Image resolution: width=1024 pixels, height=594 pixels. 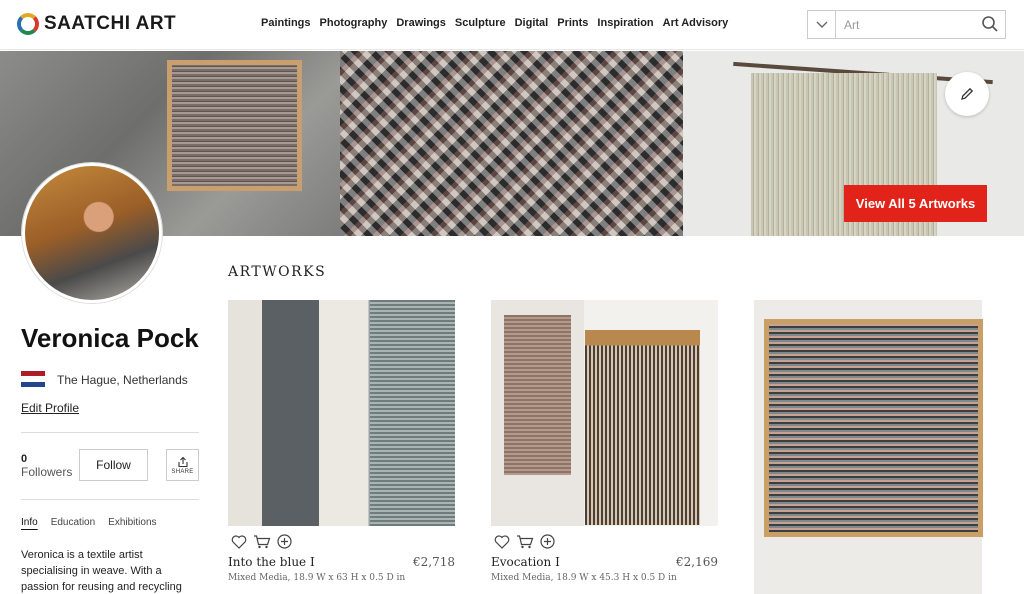 What do you see at coordinates (95, 522) in the screenshot?
I see `profile-tabs: Info Education Exhibitions` at bounding box center [95, 522].